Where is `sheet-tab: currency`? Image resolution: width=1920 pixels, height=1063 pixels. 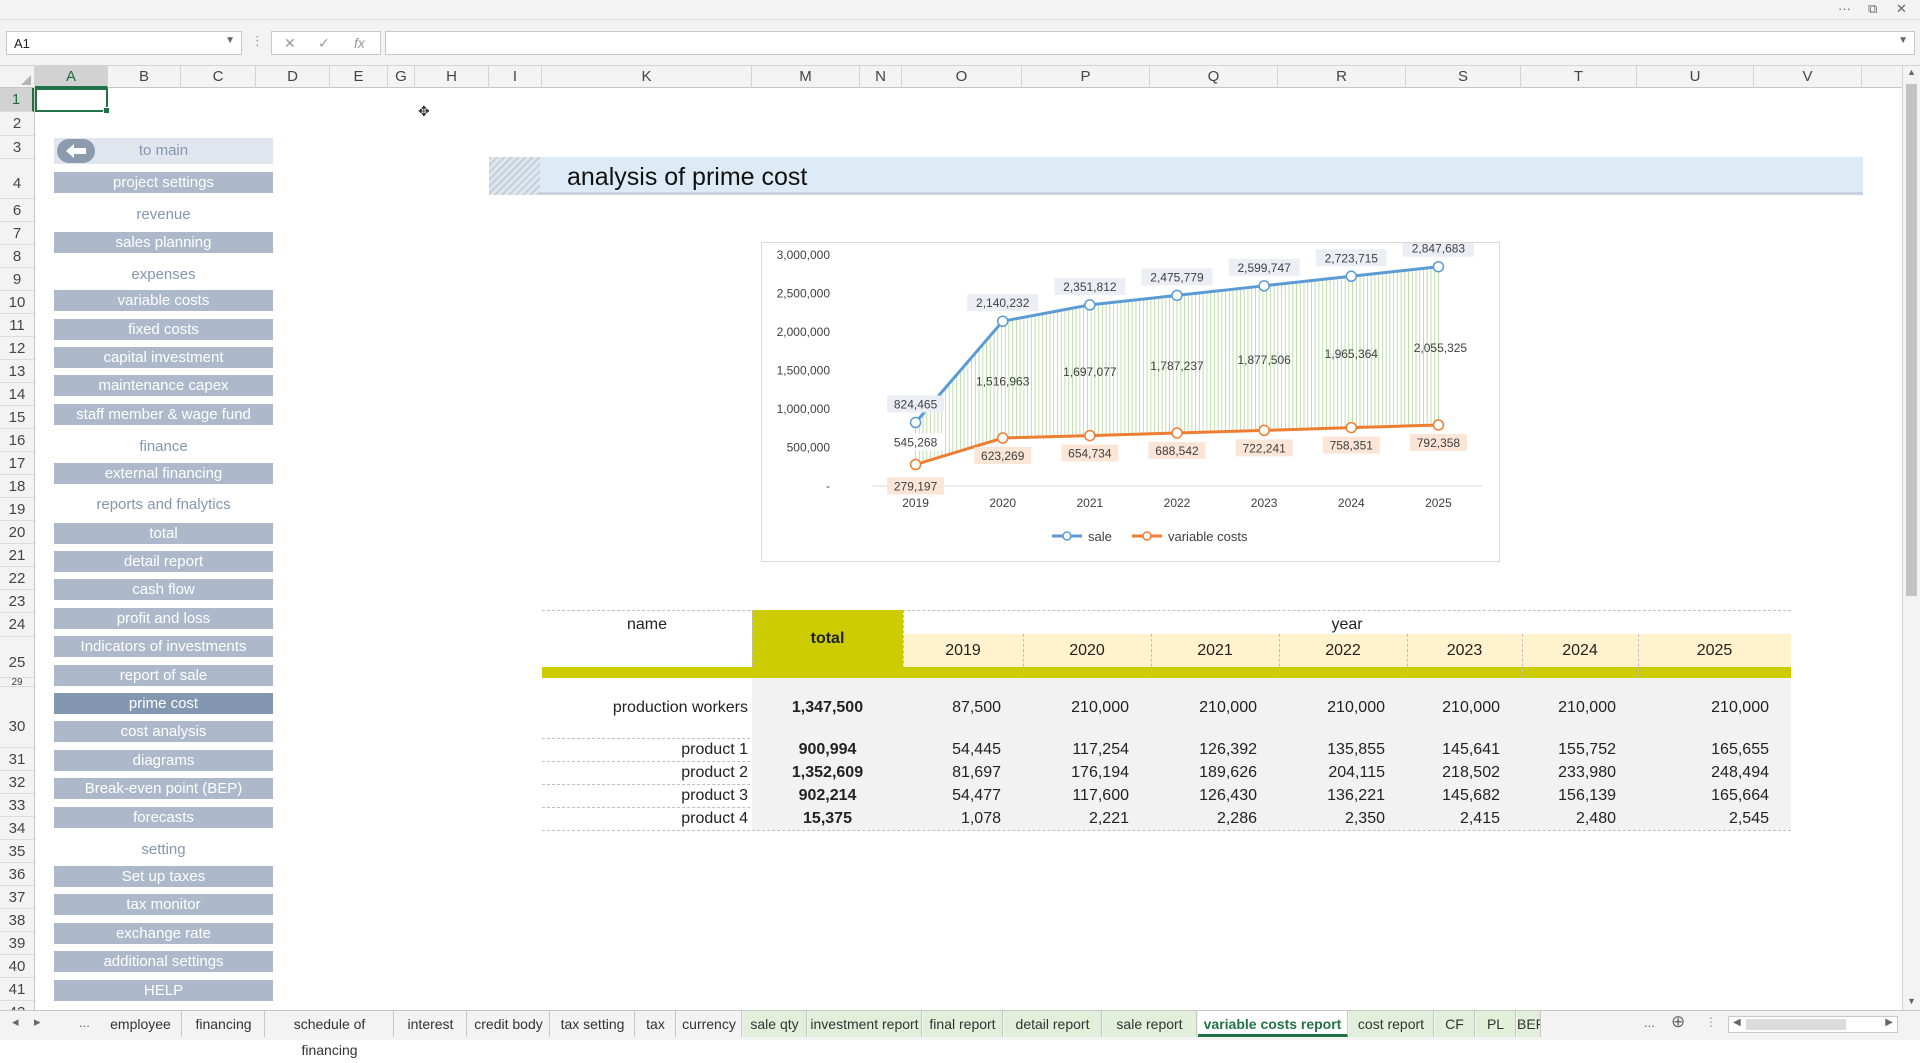
sheet-tab: currency is located at coordinates (709, 1024).